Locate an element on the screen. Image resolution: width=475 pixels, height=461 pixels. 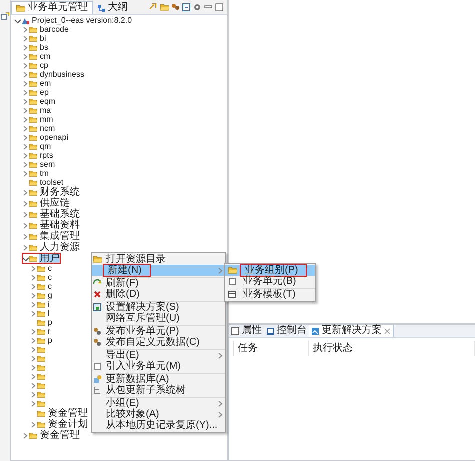
tree-item: Project_0--eas version:8.2.0 is located at coordinates (82, 20).